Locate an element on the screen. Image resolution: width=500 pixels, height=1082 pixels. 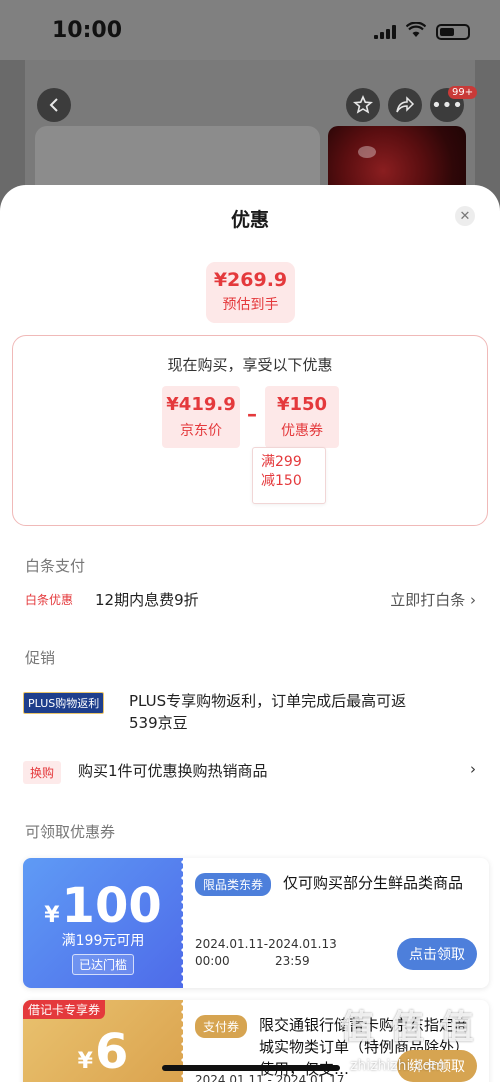
star-icon is located at coordinates (363, 104).